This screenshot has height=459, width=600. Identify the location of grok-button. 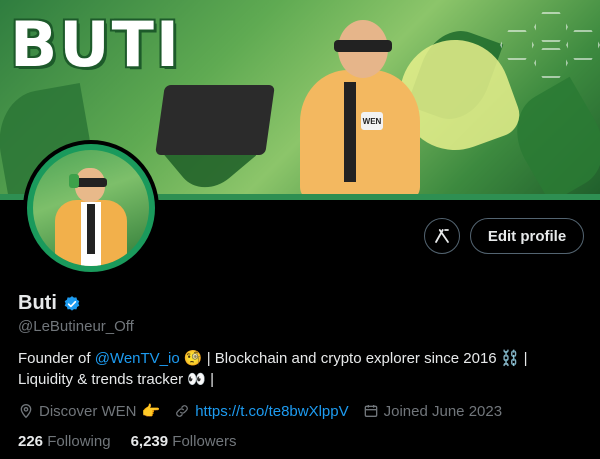
(442, 236).